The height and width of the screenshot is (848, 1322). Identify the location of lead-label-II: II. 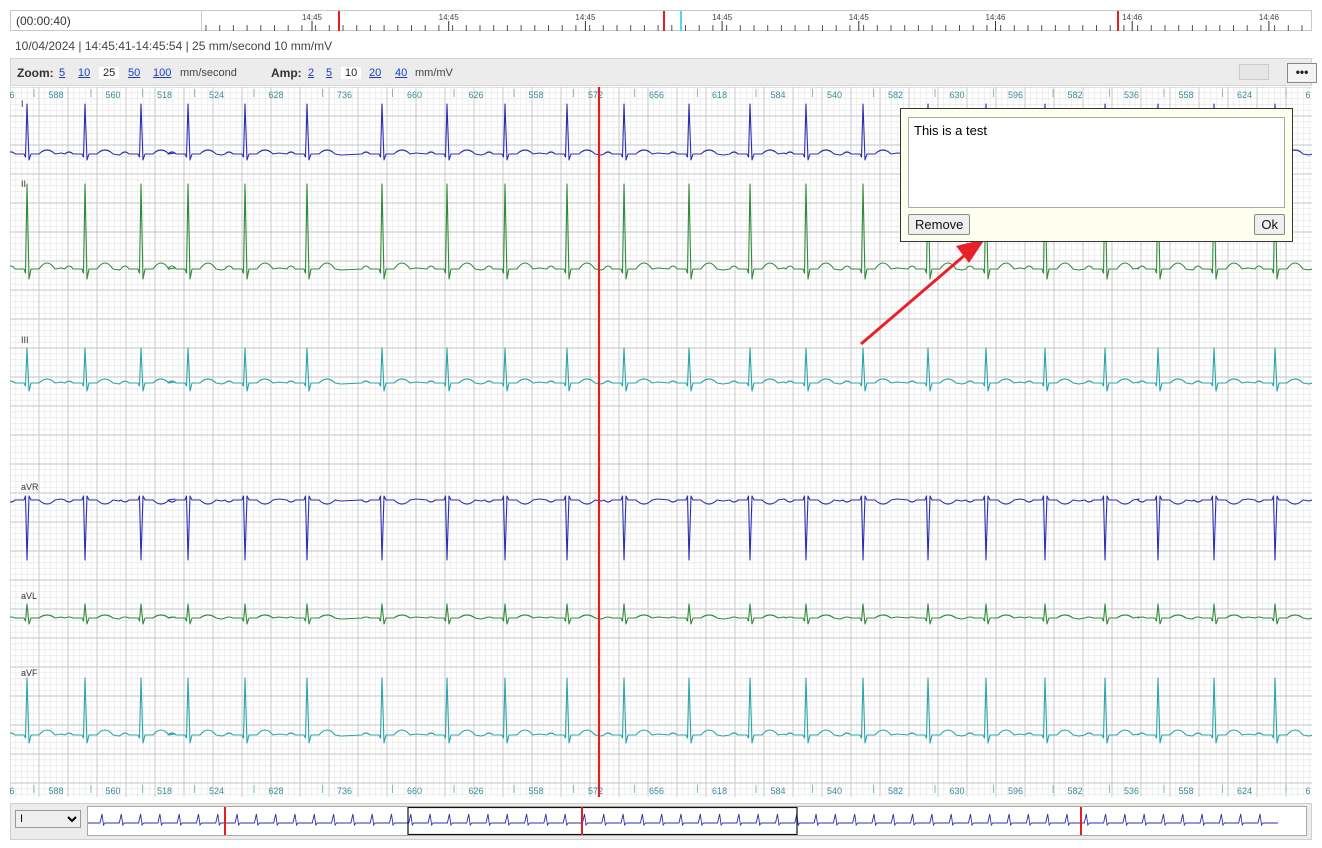
(23, 184).